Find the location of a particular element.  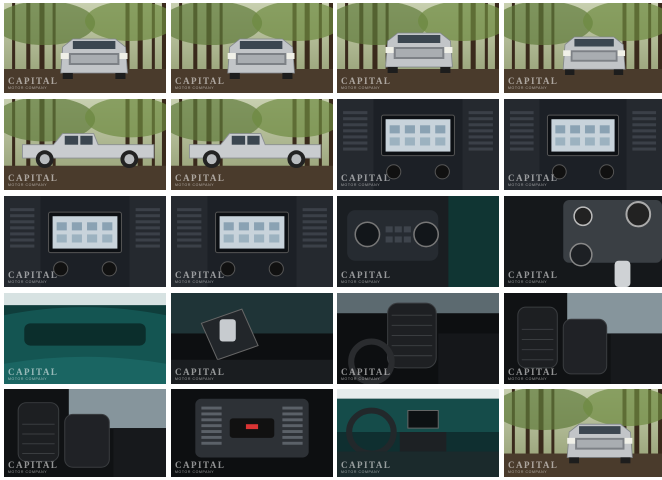

gallery-photo-rear-vents: CAPITAL MOTOR COMPANY is located at coordinates (252, 433).